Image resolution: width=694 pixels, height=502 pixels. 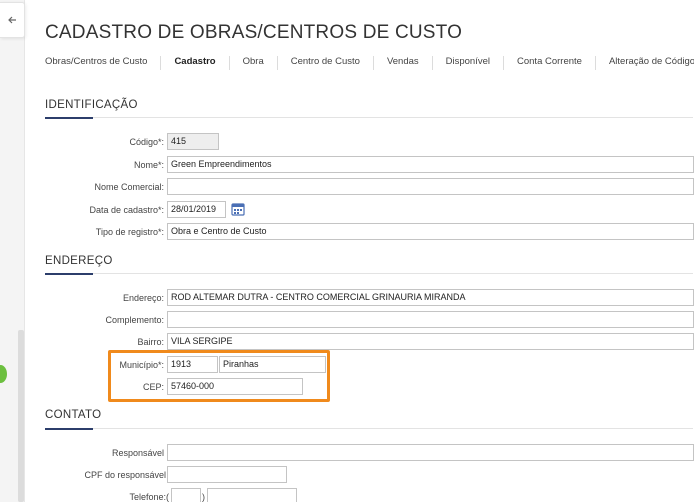 What do you see at coordinates (326, 63) in the screenshot?
I see `tab-centro-de-custo: Centro de Custo` at bounding box center [326, 63].